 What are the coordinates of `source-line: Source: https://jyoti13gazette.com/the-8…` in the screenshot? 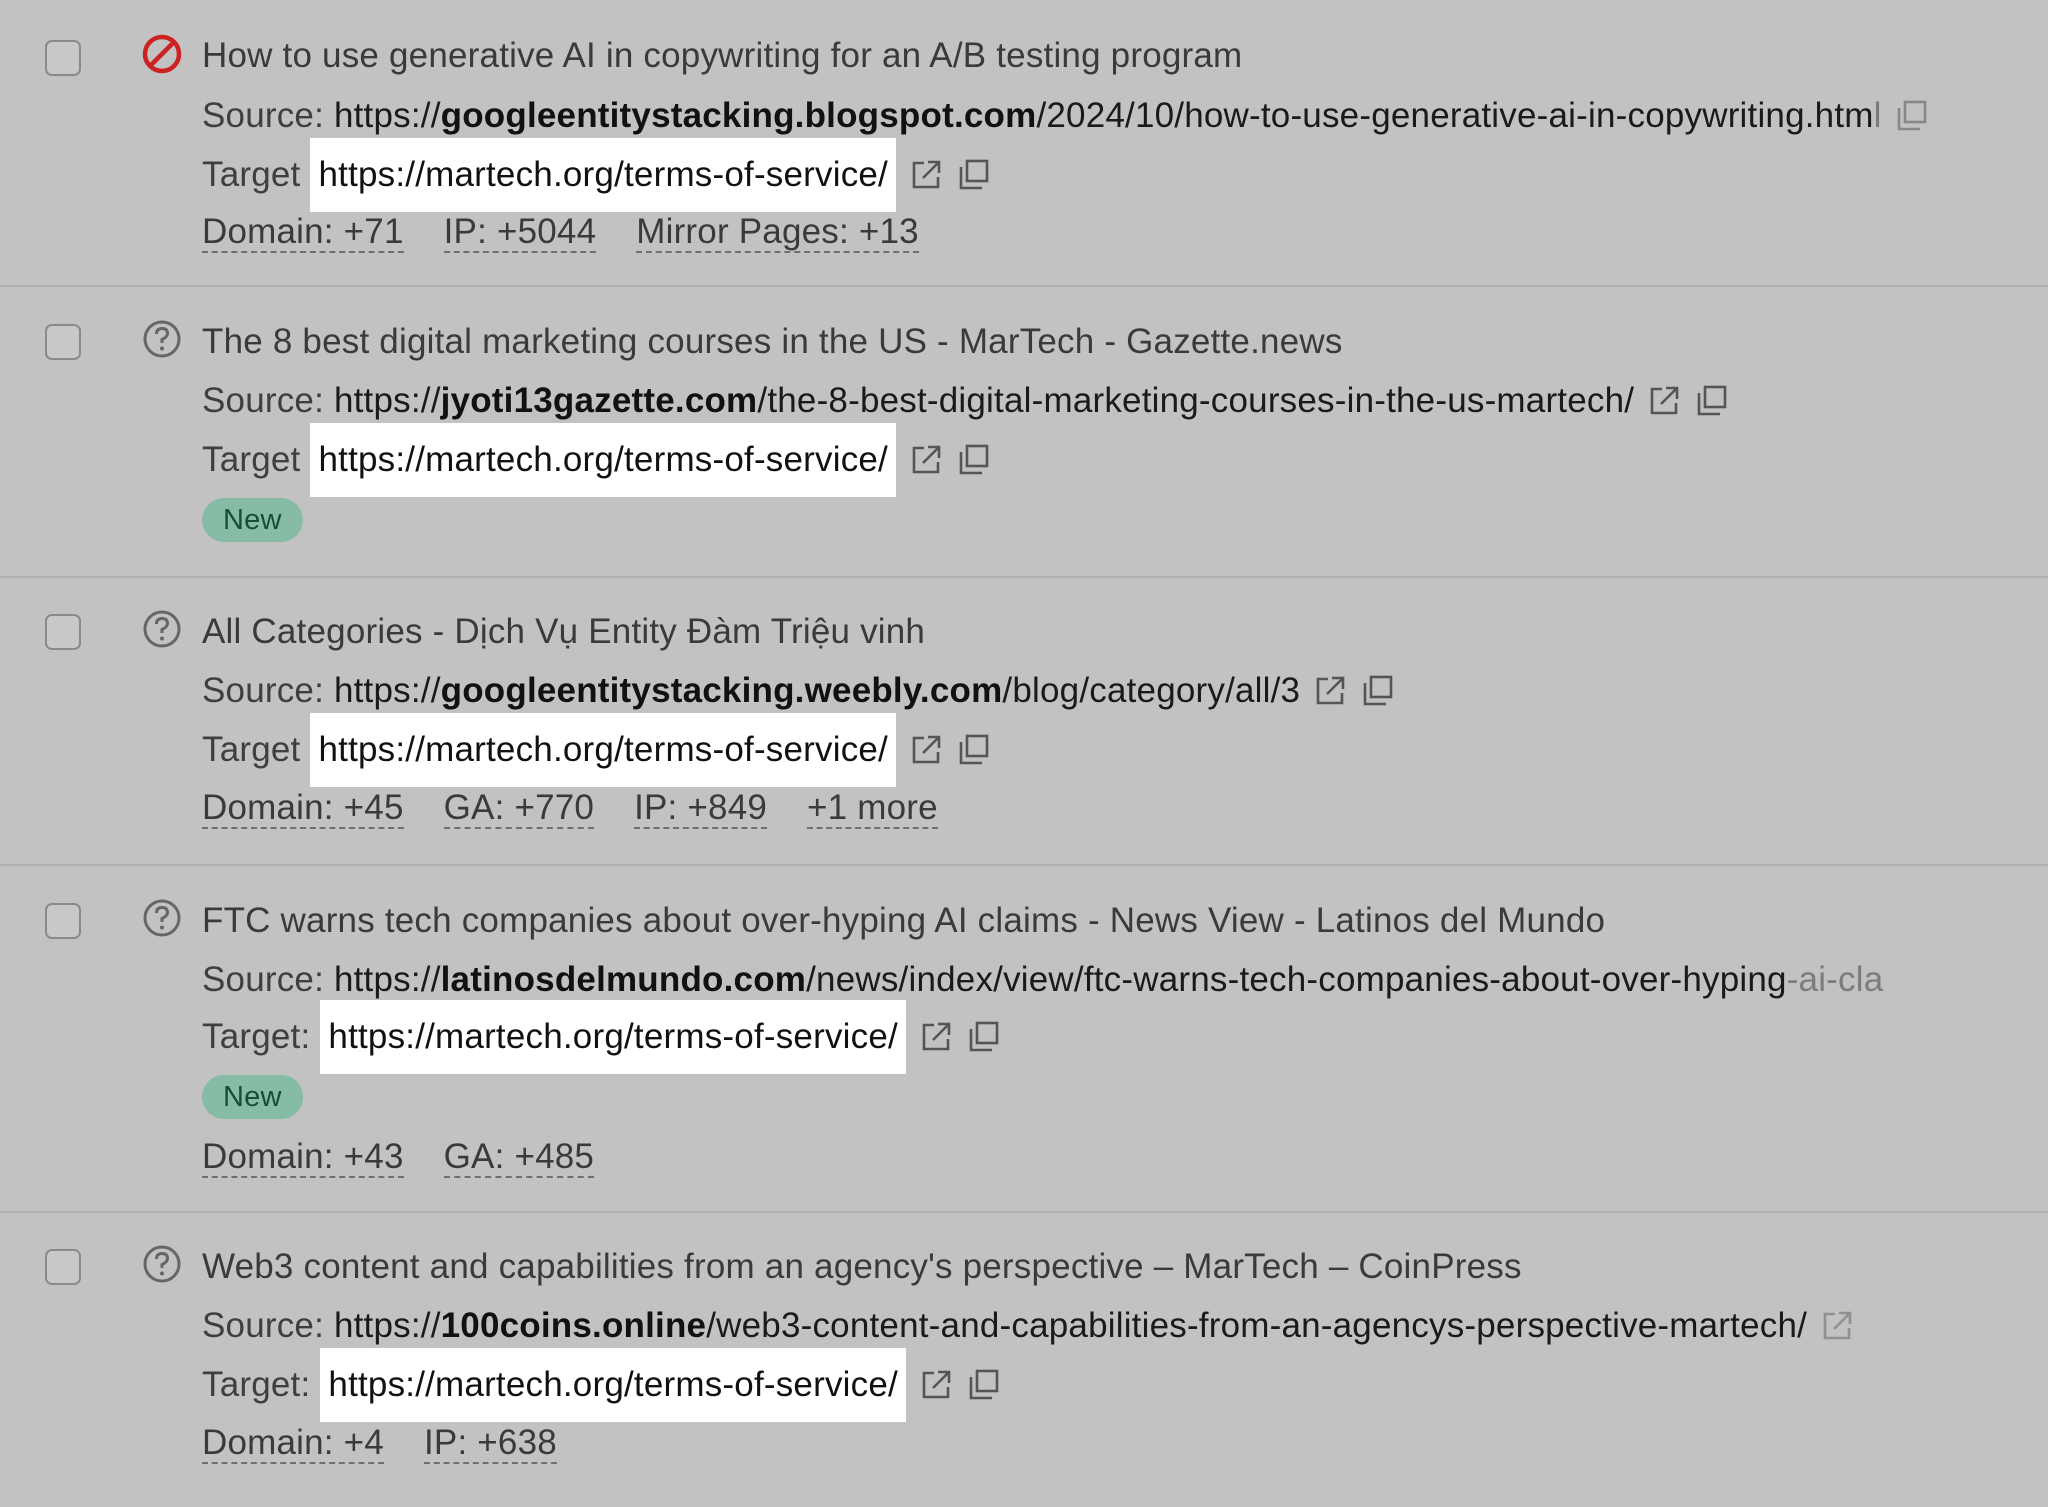 It's located at (966, 401).